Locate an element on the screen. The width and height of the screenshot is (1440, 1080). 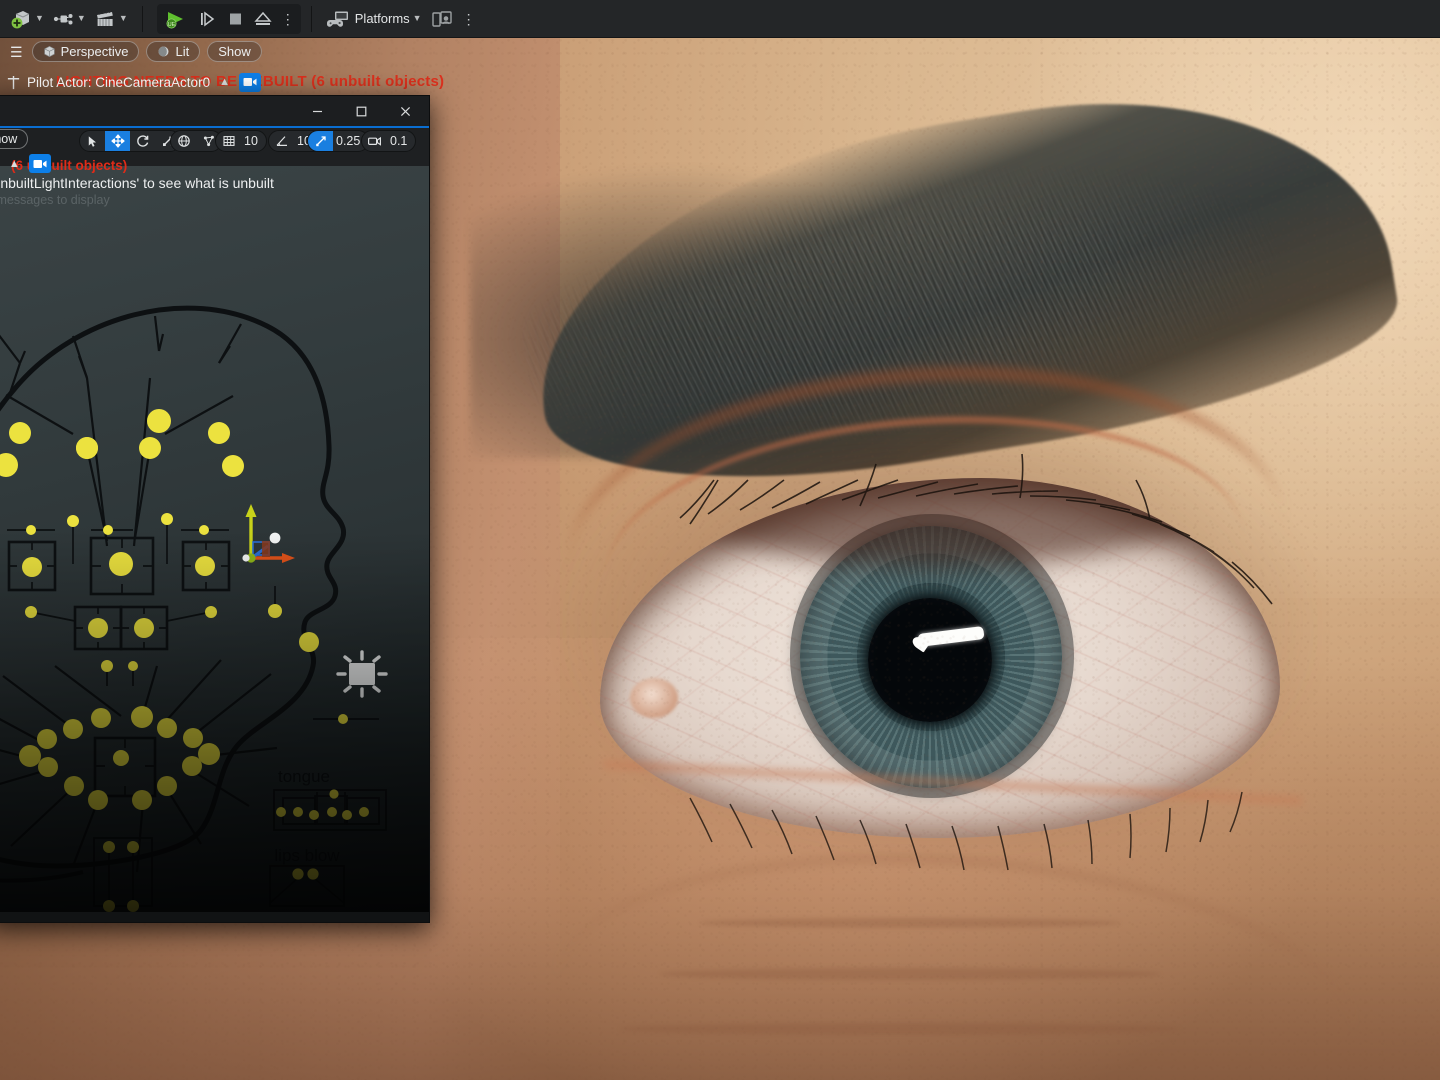
play-options-button: ⋮ is located at coordinates (288, 19).